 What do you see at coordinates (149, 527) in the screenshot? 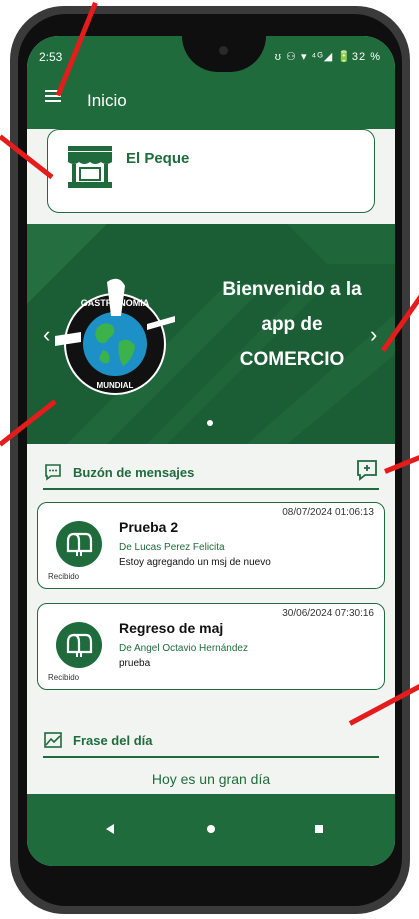
I see `message-title: Prueba 2` at bounding box center [149, 527].